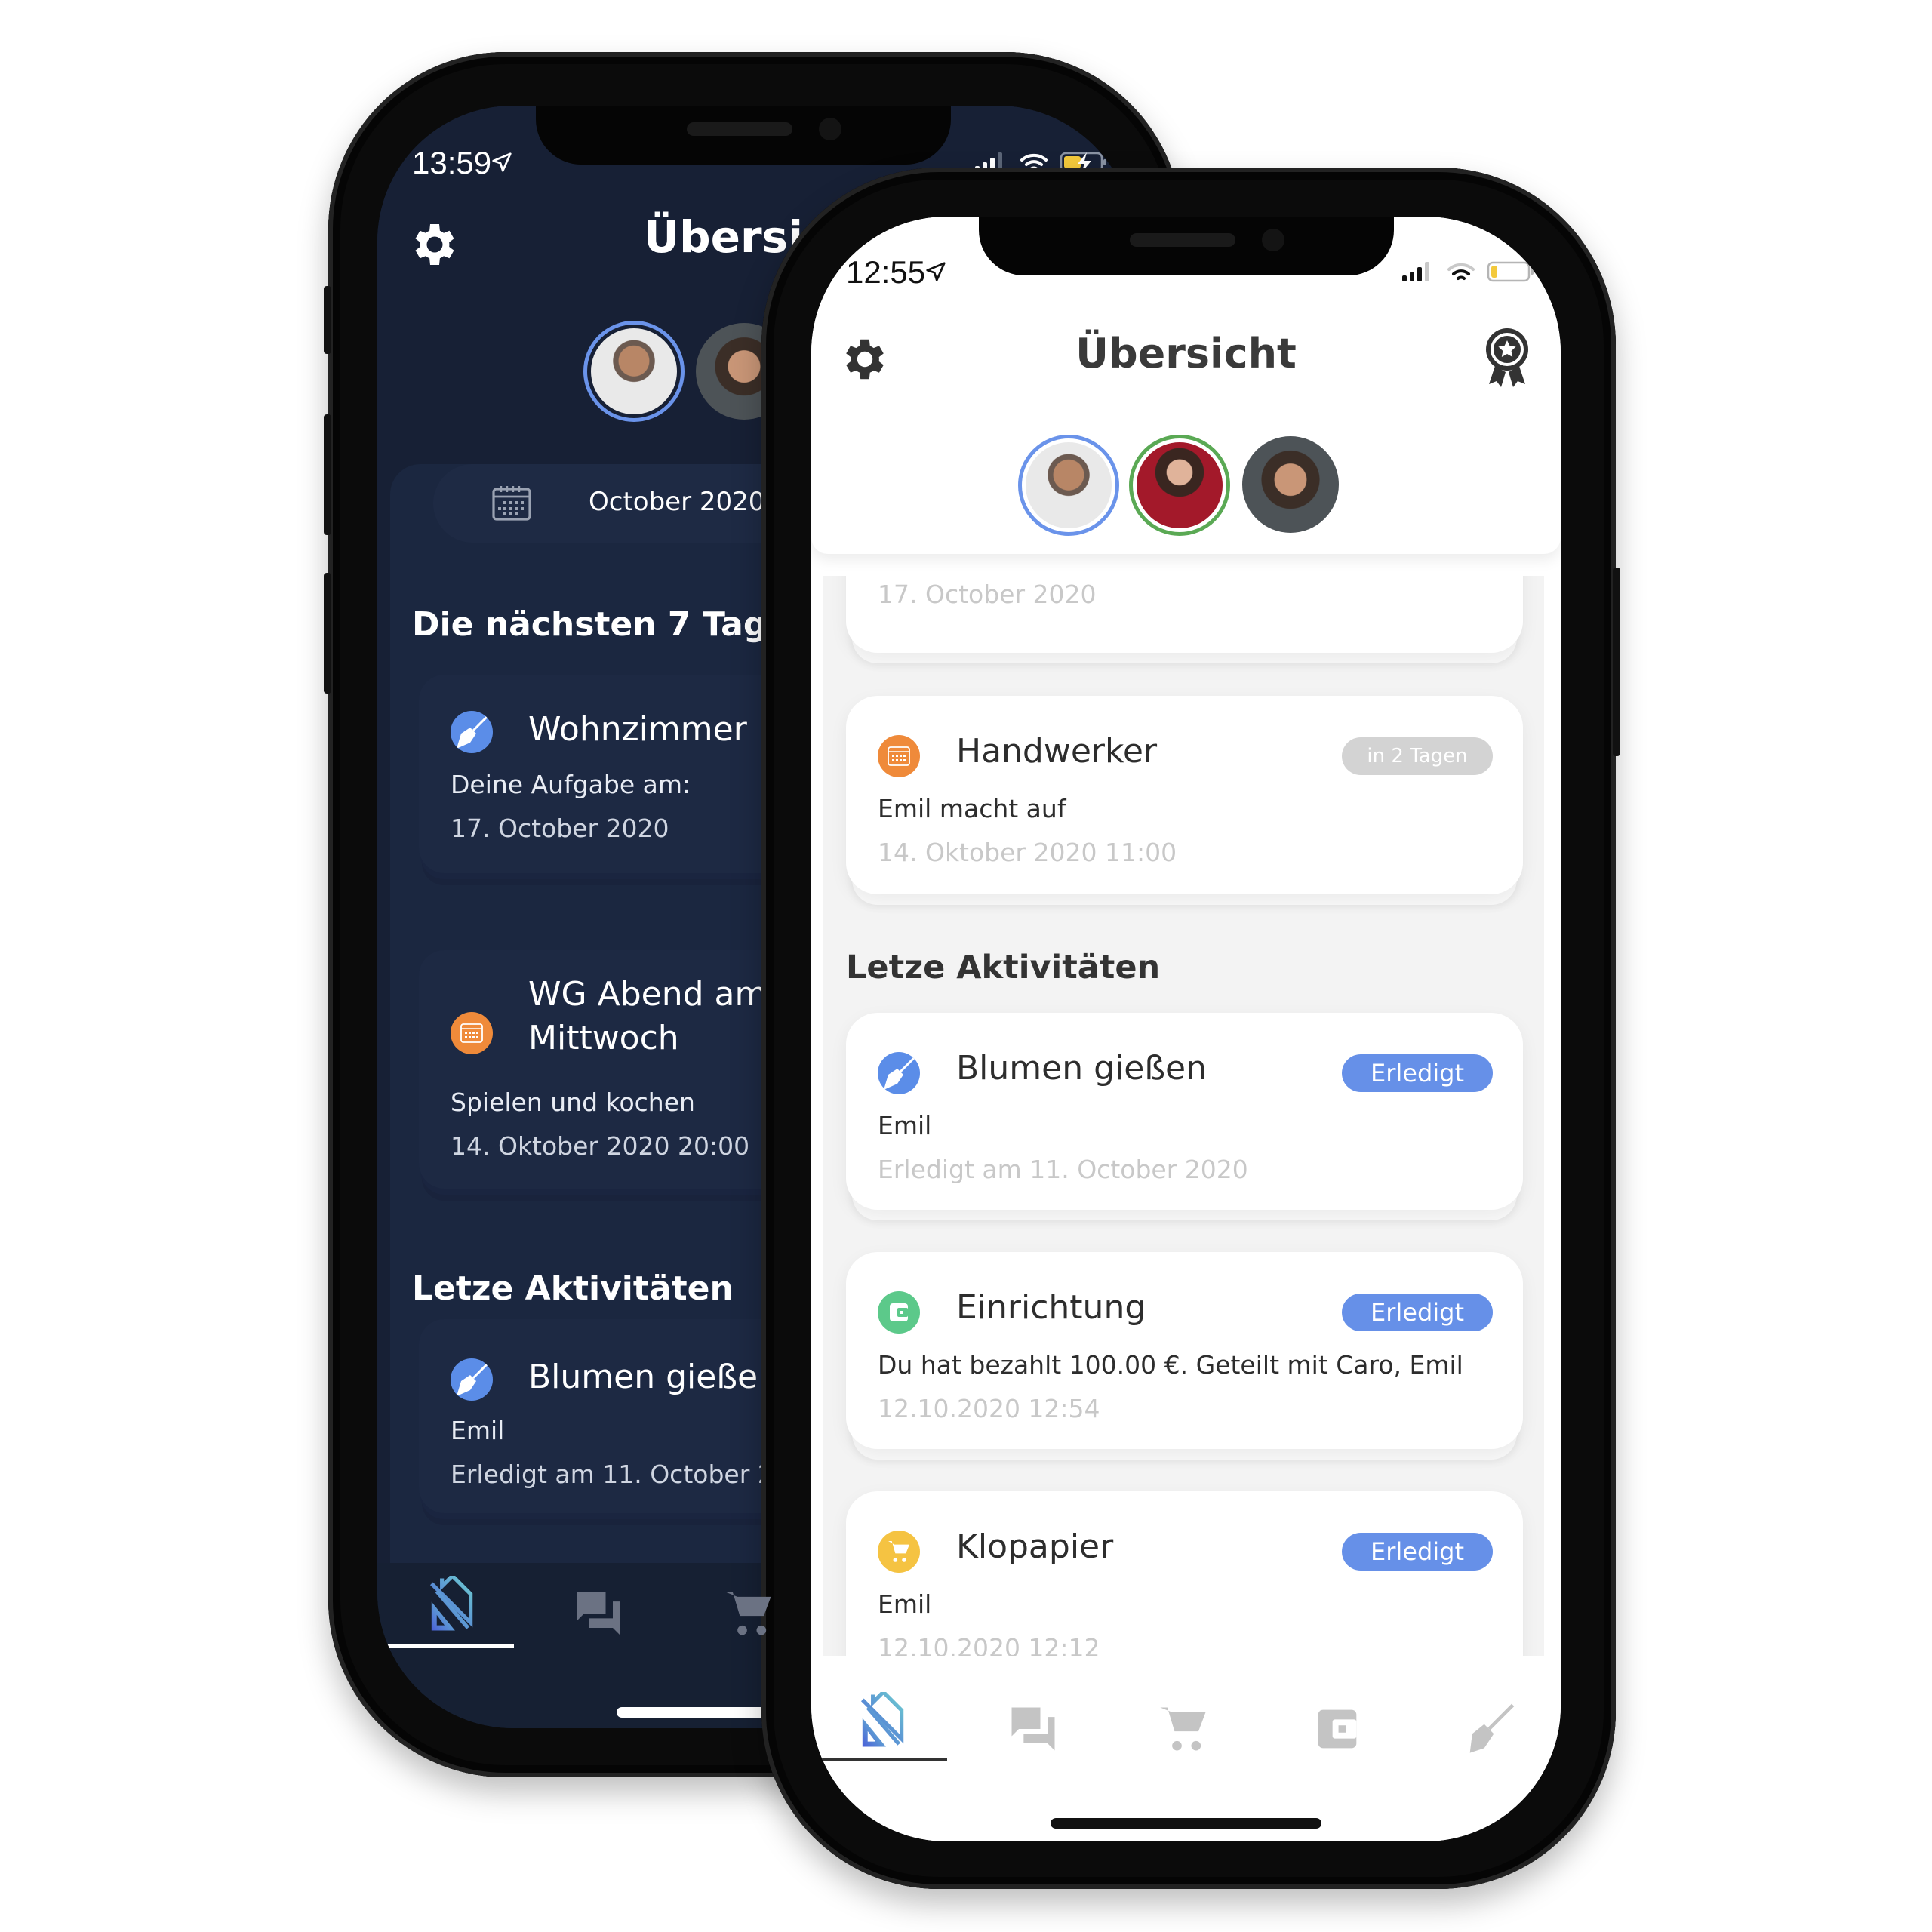 This screenshot has width=1932, height=1932. Describe the element at coordinates (677, 502) in the screenshot. I see `month-label: October 2020` at that location.